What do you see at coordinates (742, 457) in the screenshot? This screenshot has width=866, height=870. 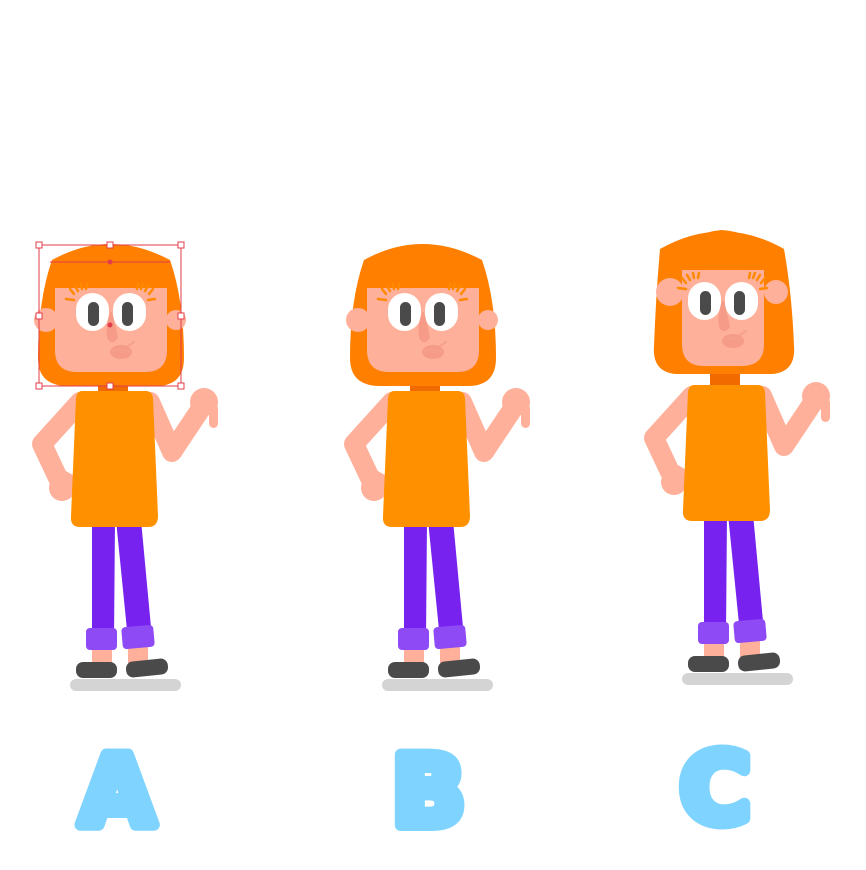 I see `character-figure-c` at bounding box center [742, 457].